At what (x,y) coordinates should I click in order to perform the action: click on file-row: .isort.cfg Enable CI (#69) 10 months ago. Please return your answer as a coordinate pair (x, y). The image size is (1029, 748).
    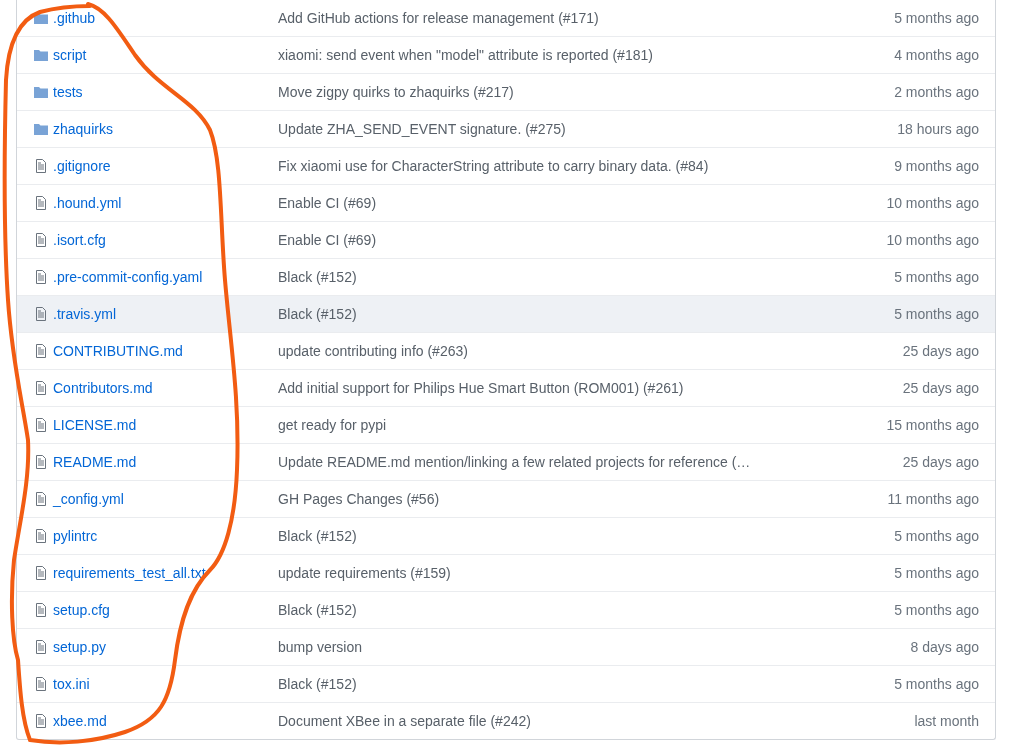
    Looking at the image, I should click on (506, 240).